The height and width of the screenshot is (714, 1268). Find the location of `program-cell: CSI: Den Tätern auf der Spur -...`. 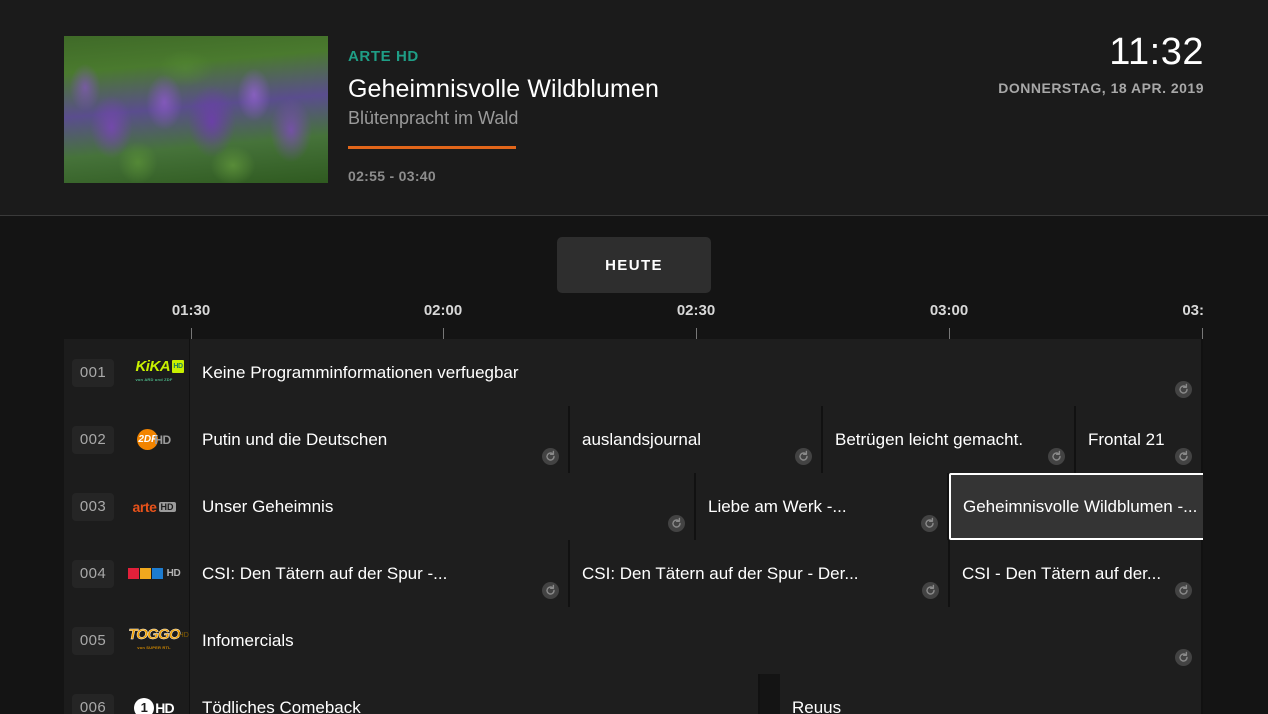

program-cell: CSI: Den Tätern auf der Spur -... is located at coordinates (380, 573).